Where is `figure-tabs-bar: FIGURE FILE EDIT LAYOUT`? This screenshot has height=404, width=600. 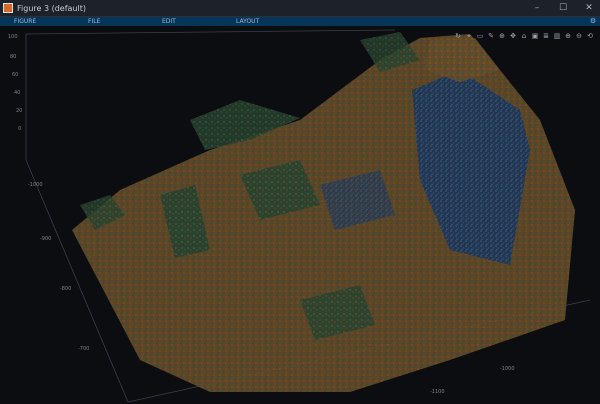 figure-tabs-bar: FIGURE FILE EDIT LAYOUT is located at coordinates (300, 21).